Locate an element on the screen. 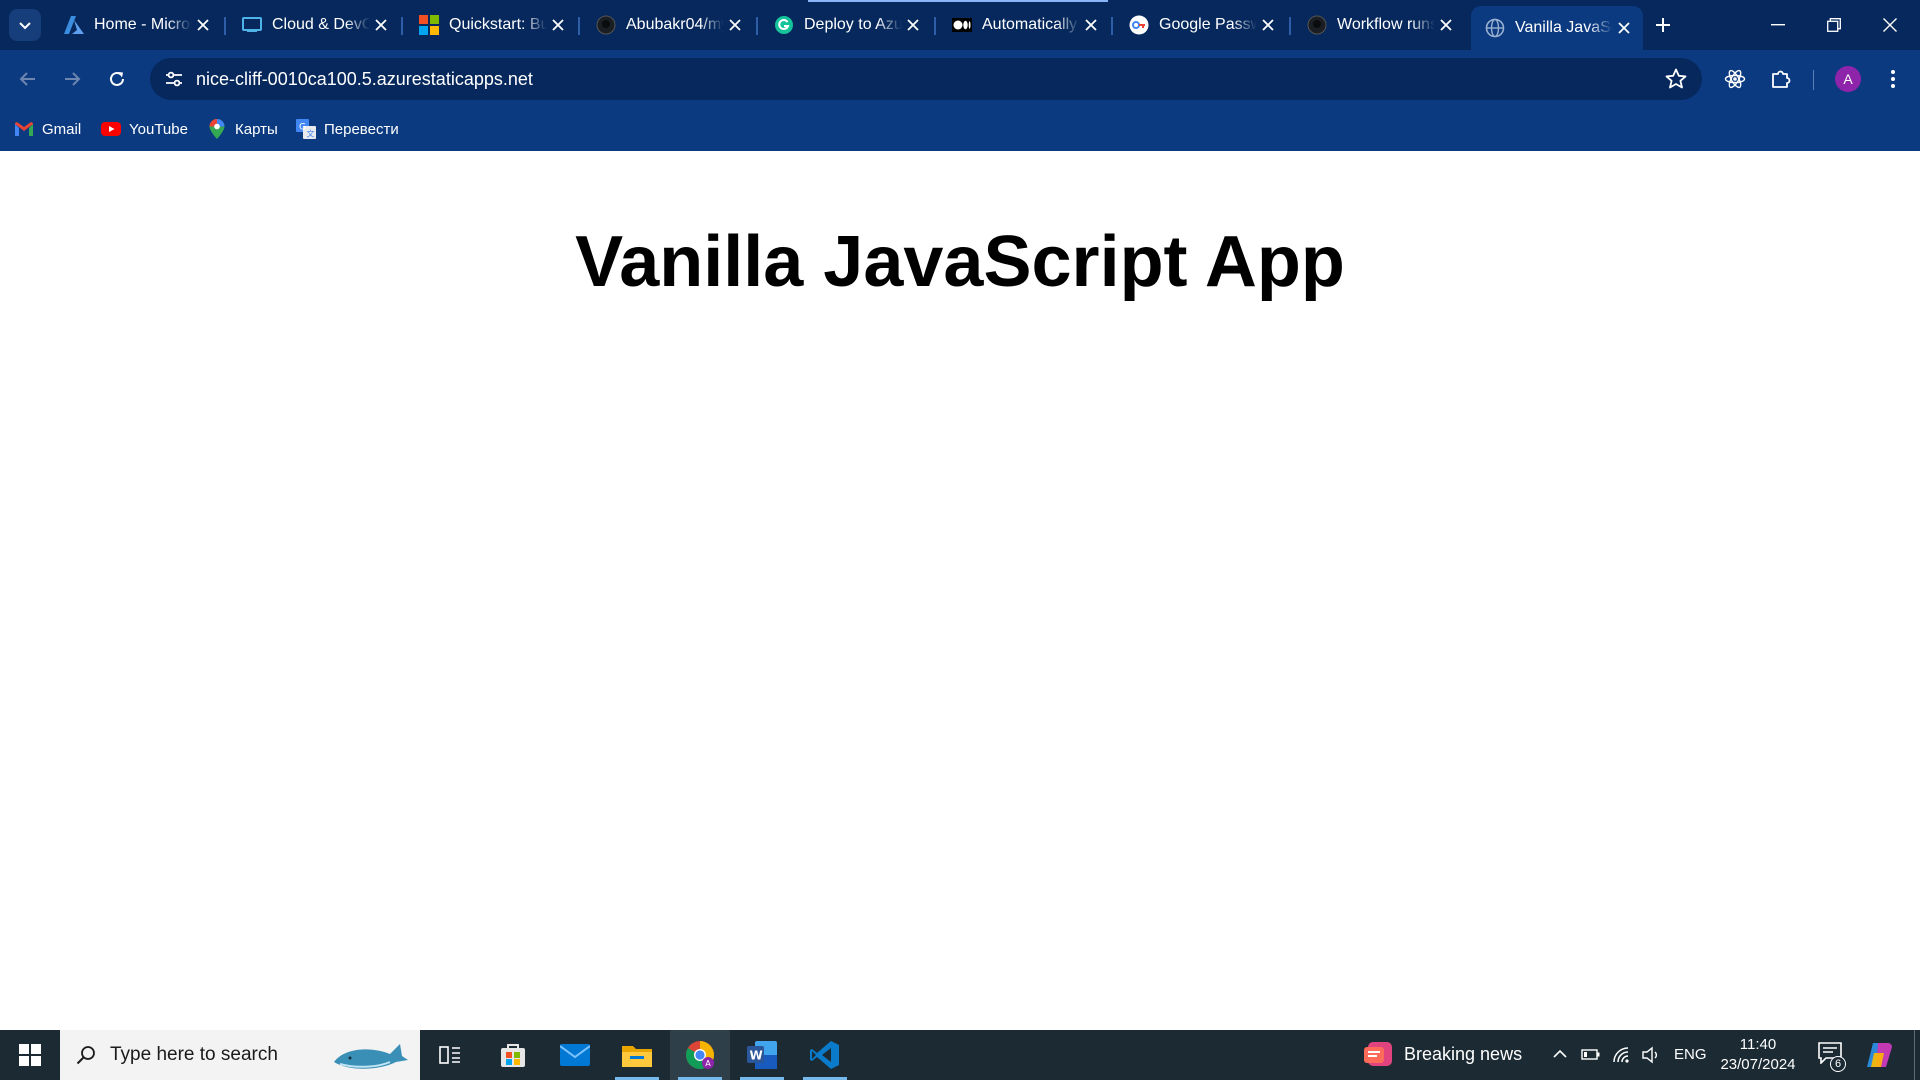  clock-date: 23/07/2024 is located at coordinates (1758, 1064).